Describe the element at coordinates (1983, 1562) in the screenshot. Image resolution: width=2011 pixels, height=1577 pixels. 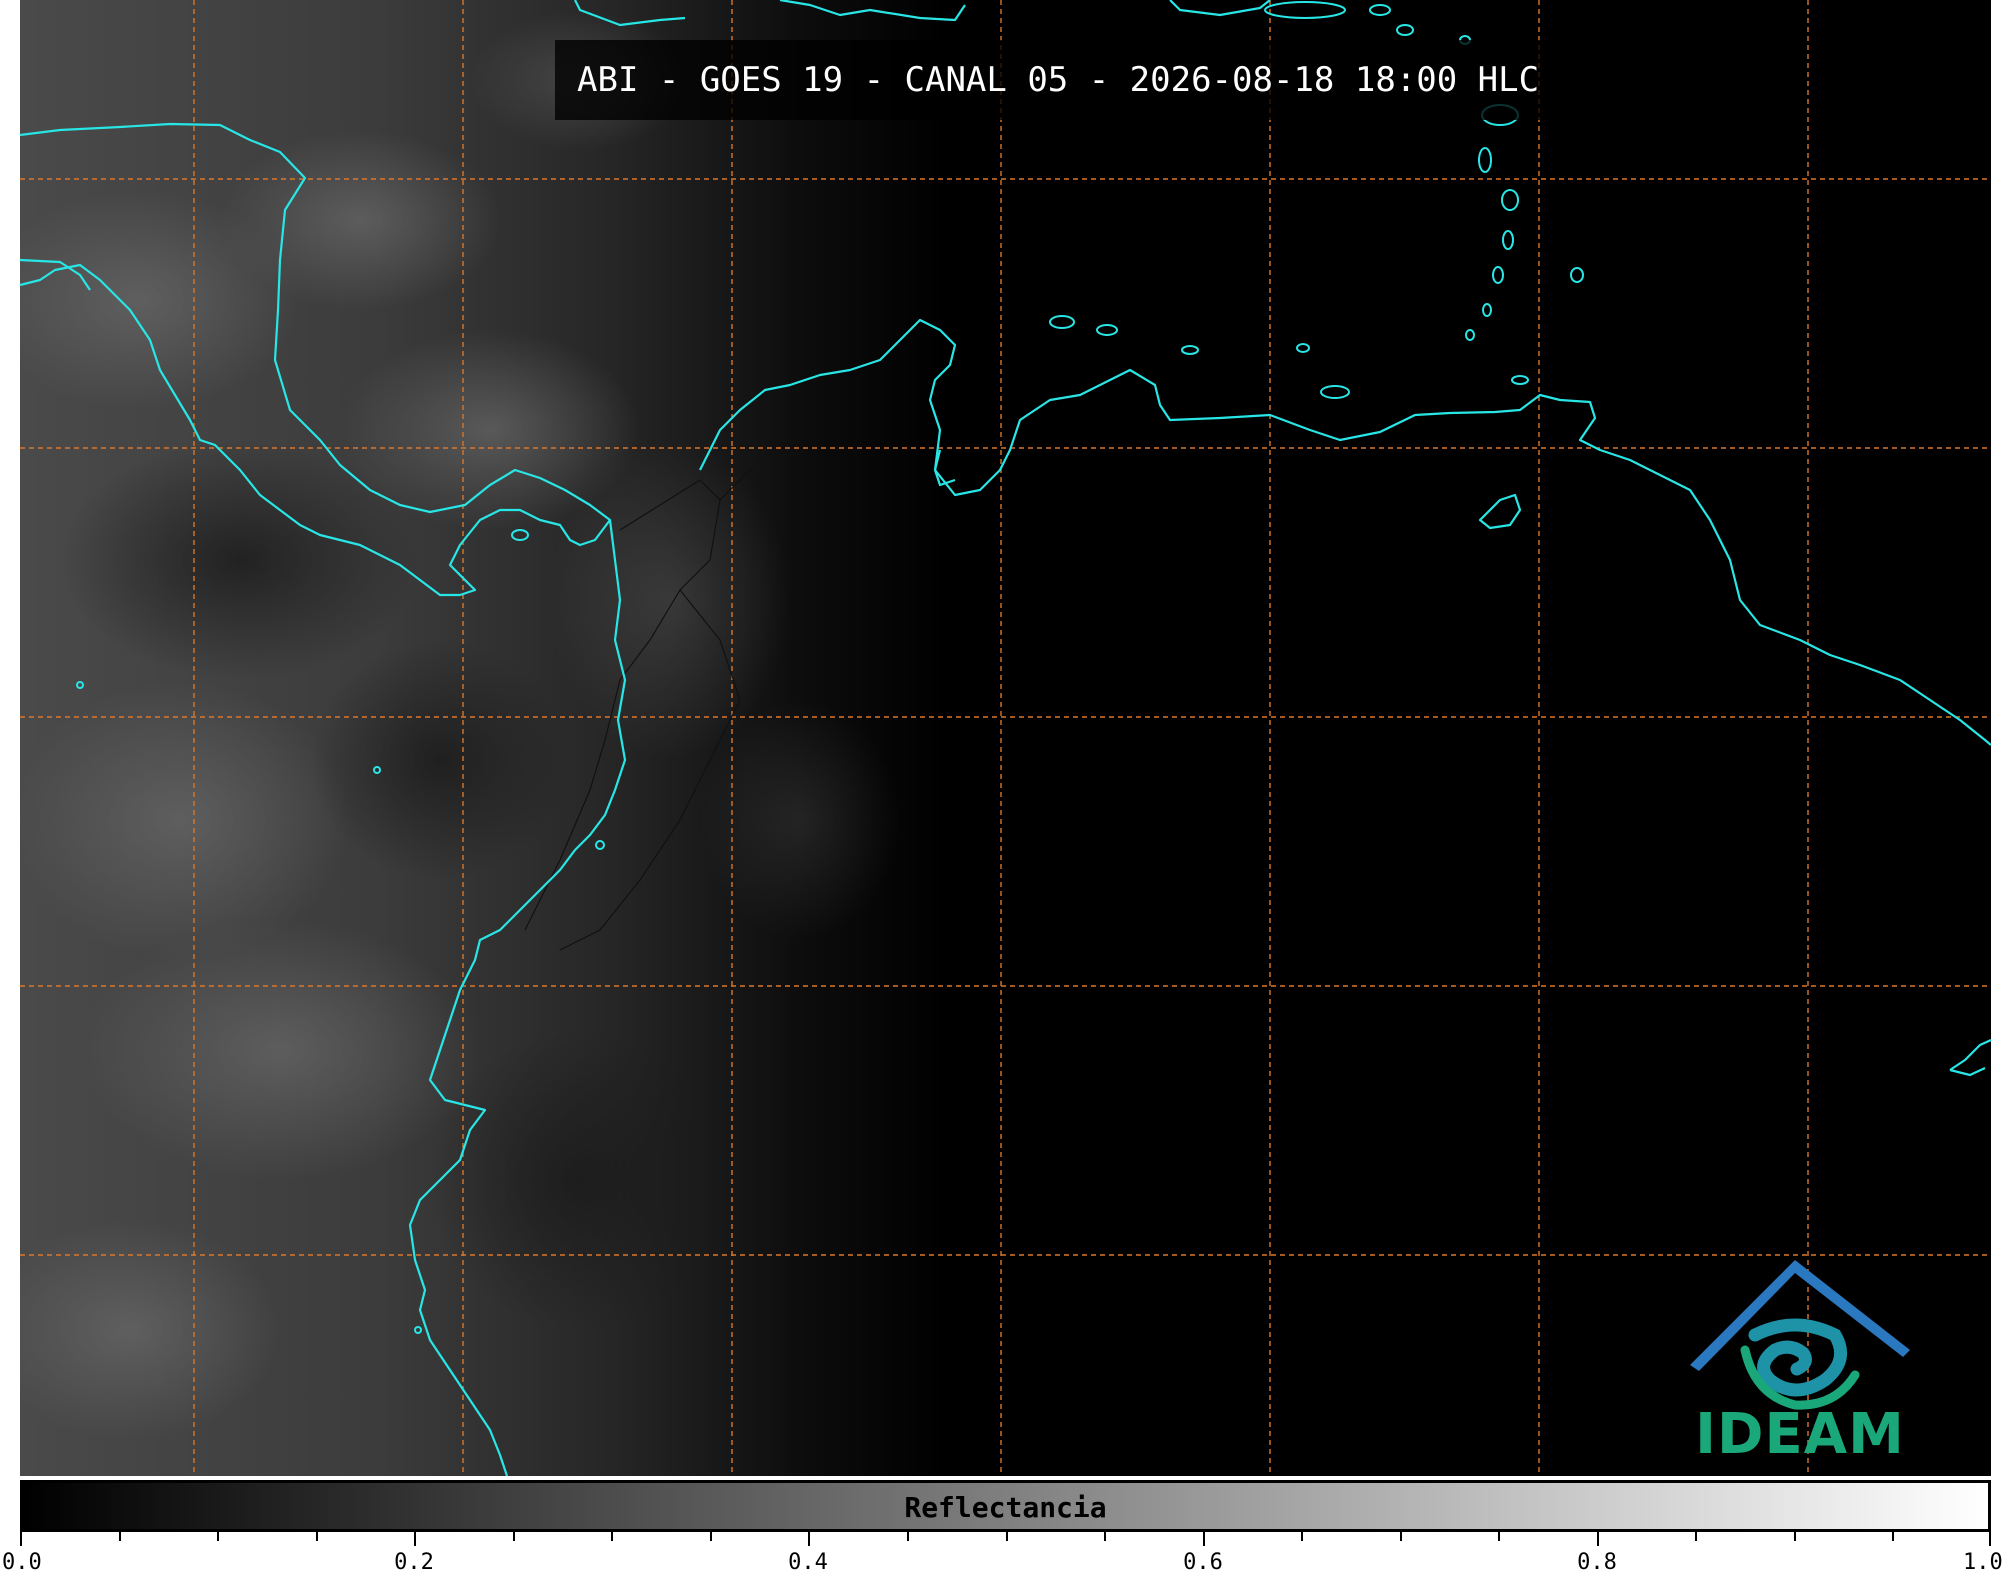
I see `colorbar-tick-label: 1.0` at that location.